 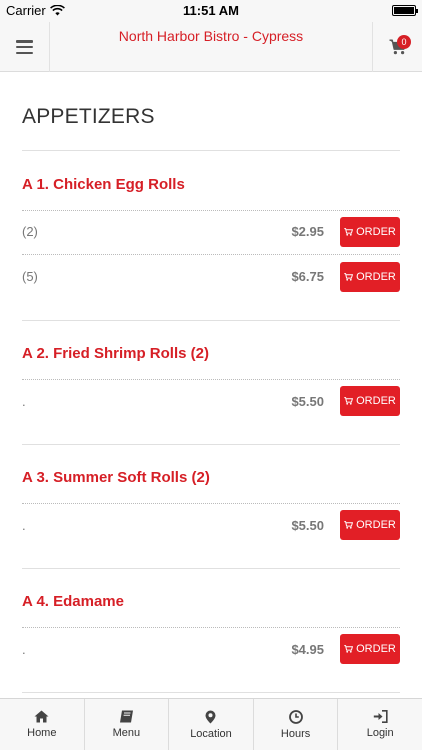 I want to click on cart-count-badge: 0, so click(x=404, y=42).